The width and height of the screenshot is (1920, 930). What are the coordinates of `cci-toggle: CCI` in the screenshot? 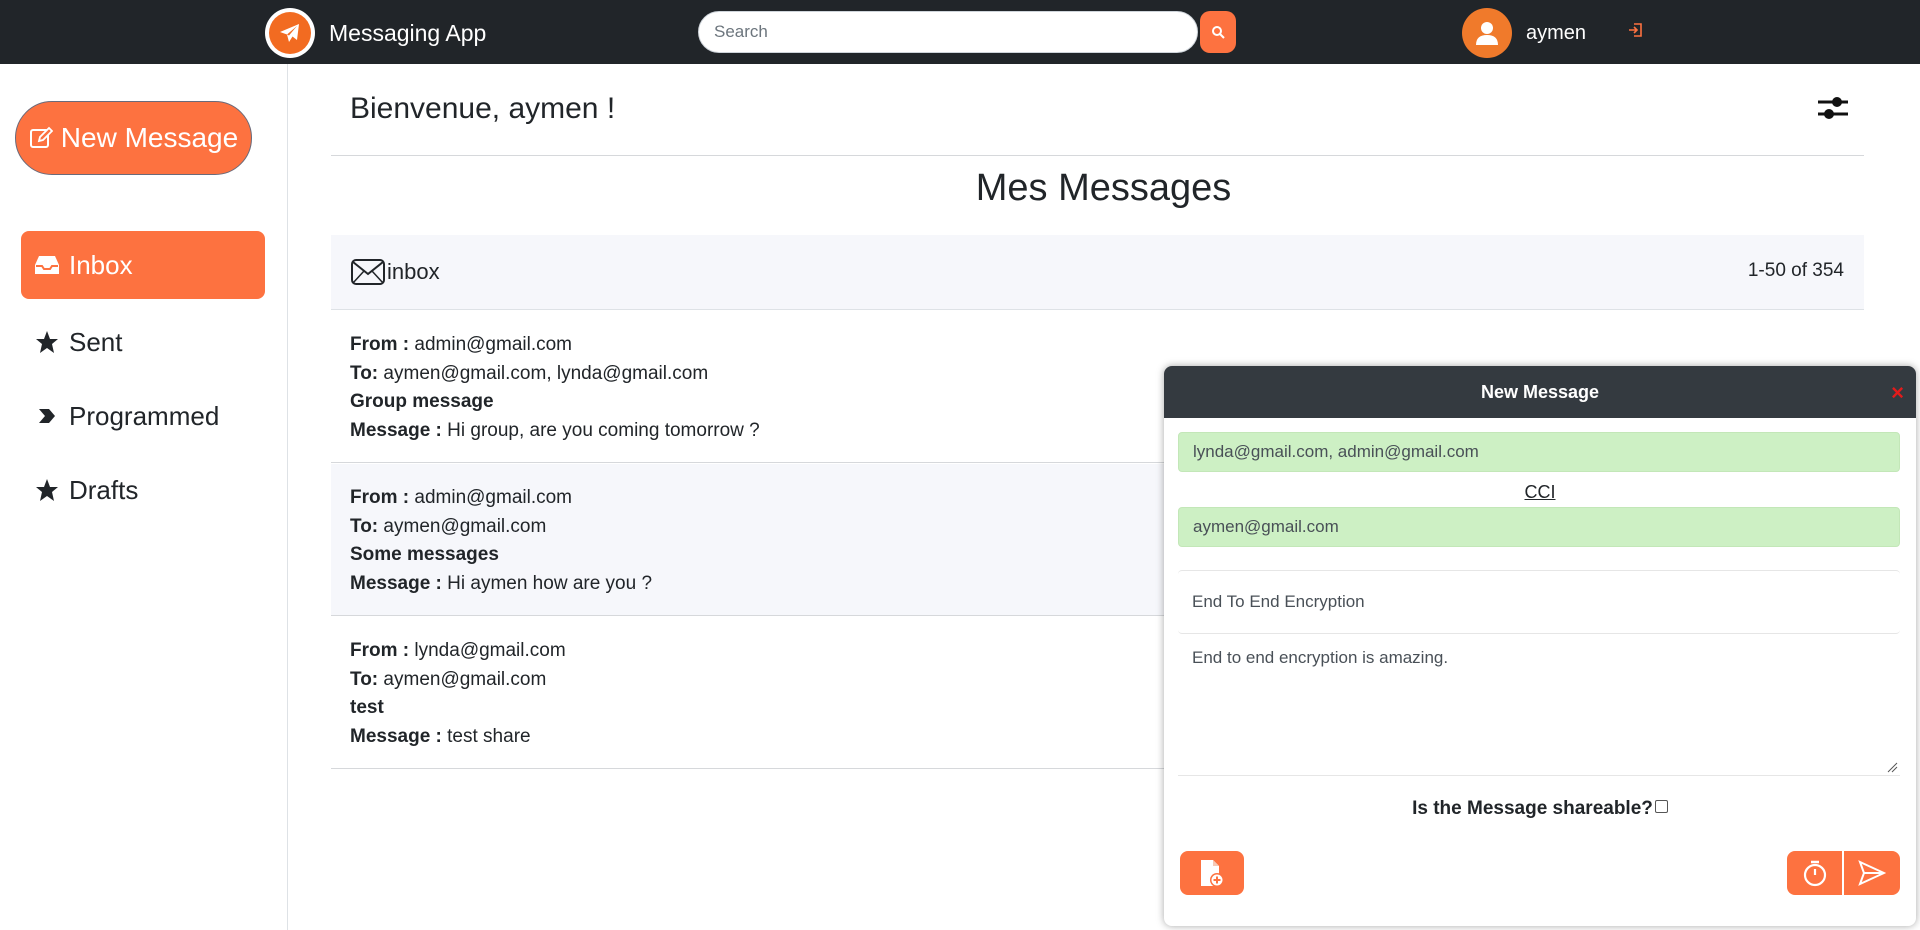 It's located at (1540, 492).